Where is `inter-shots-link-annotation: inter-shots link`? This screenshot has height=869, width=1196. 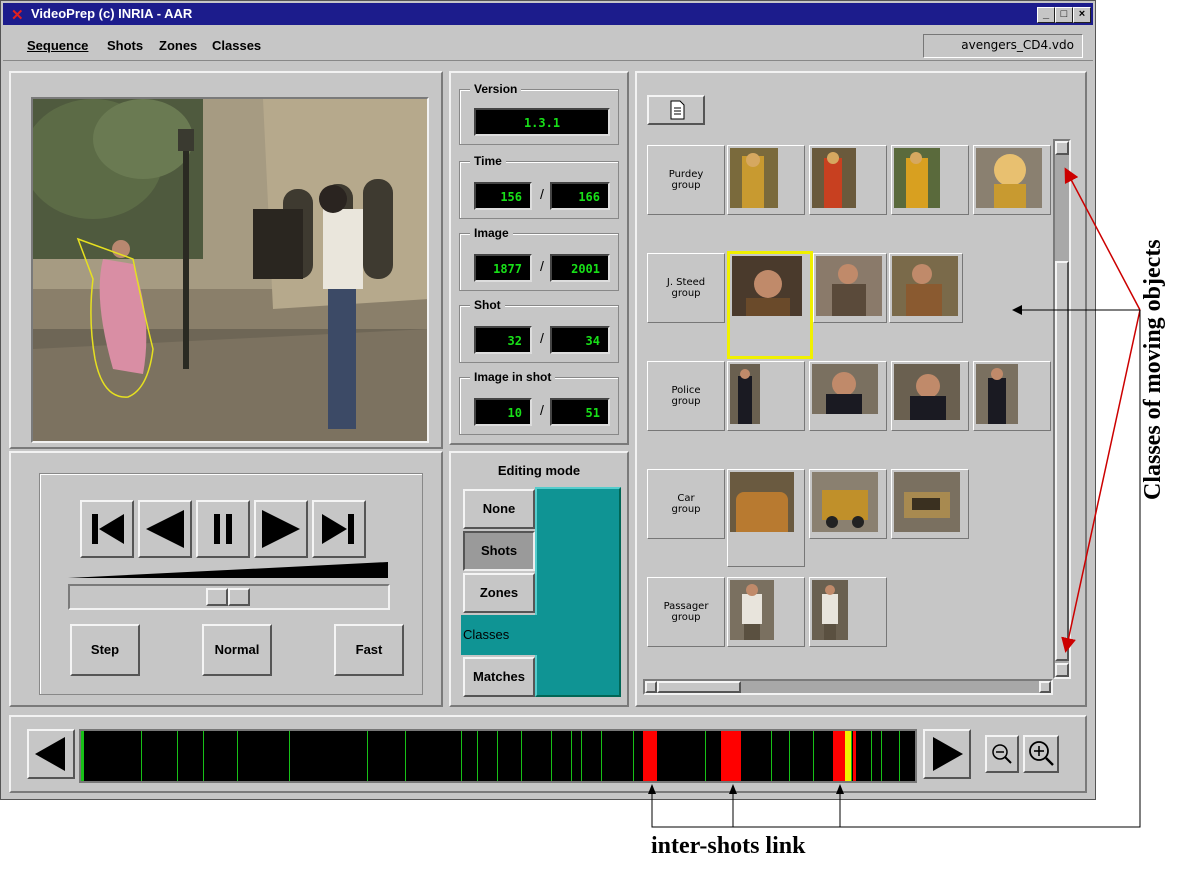 inter-shots-link-annotation: inter-shots link is located at coordinates (728, 846).